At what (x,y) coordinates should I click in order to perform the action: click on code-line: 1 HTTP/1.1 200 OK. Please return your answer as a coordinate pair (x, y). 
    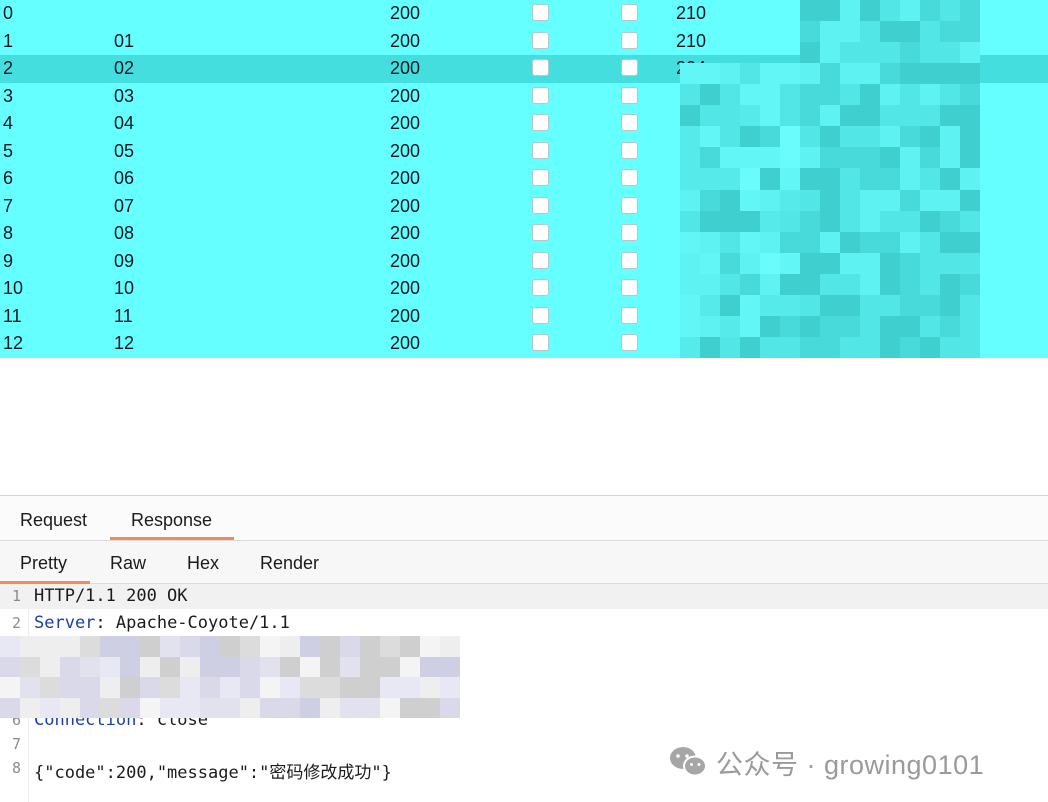
    Looking at the image, I should click on (524, 596).